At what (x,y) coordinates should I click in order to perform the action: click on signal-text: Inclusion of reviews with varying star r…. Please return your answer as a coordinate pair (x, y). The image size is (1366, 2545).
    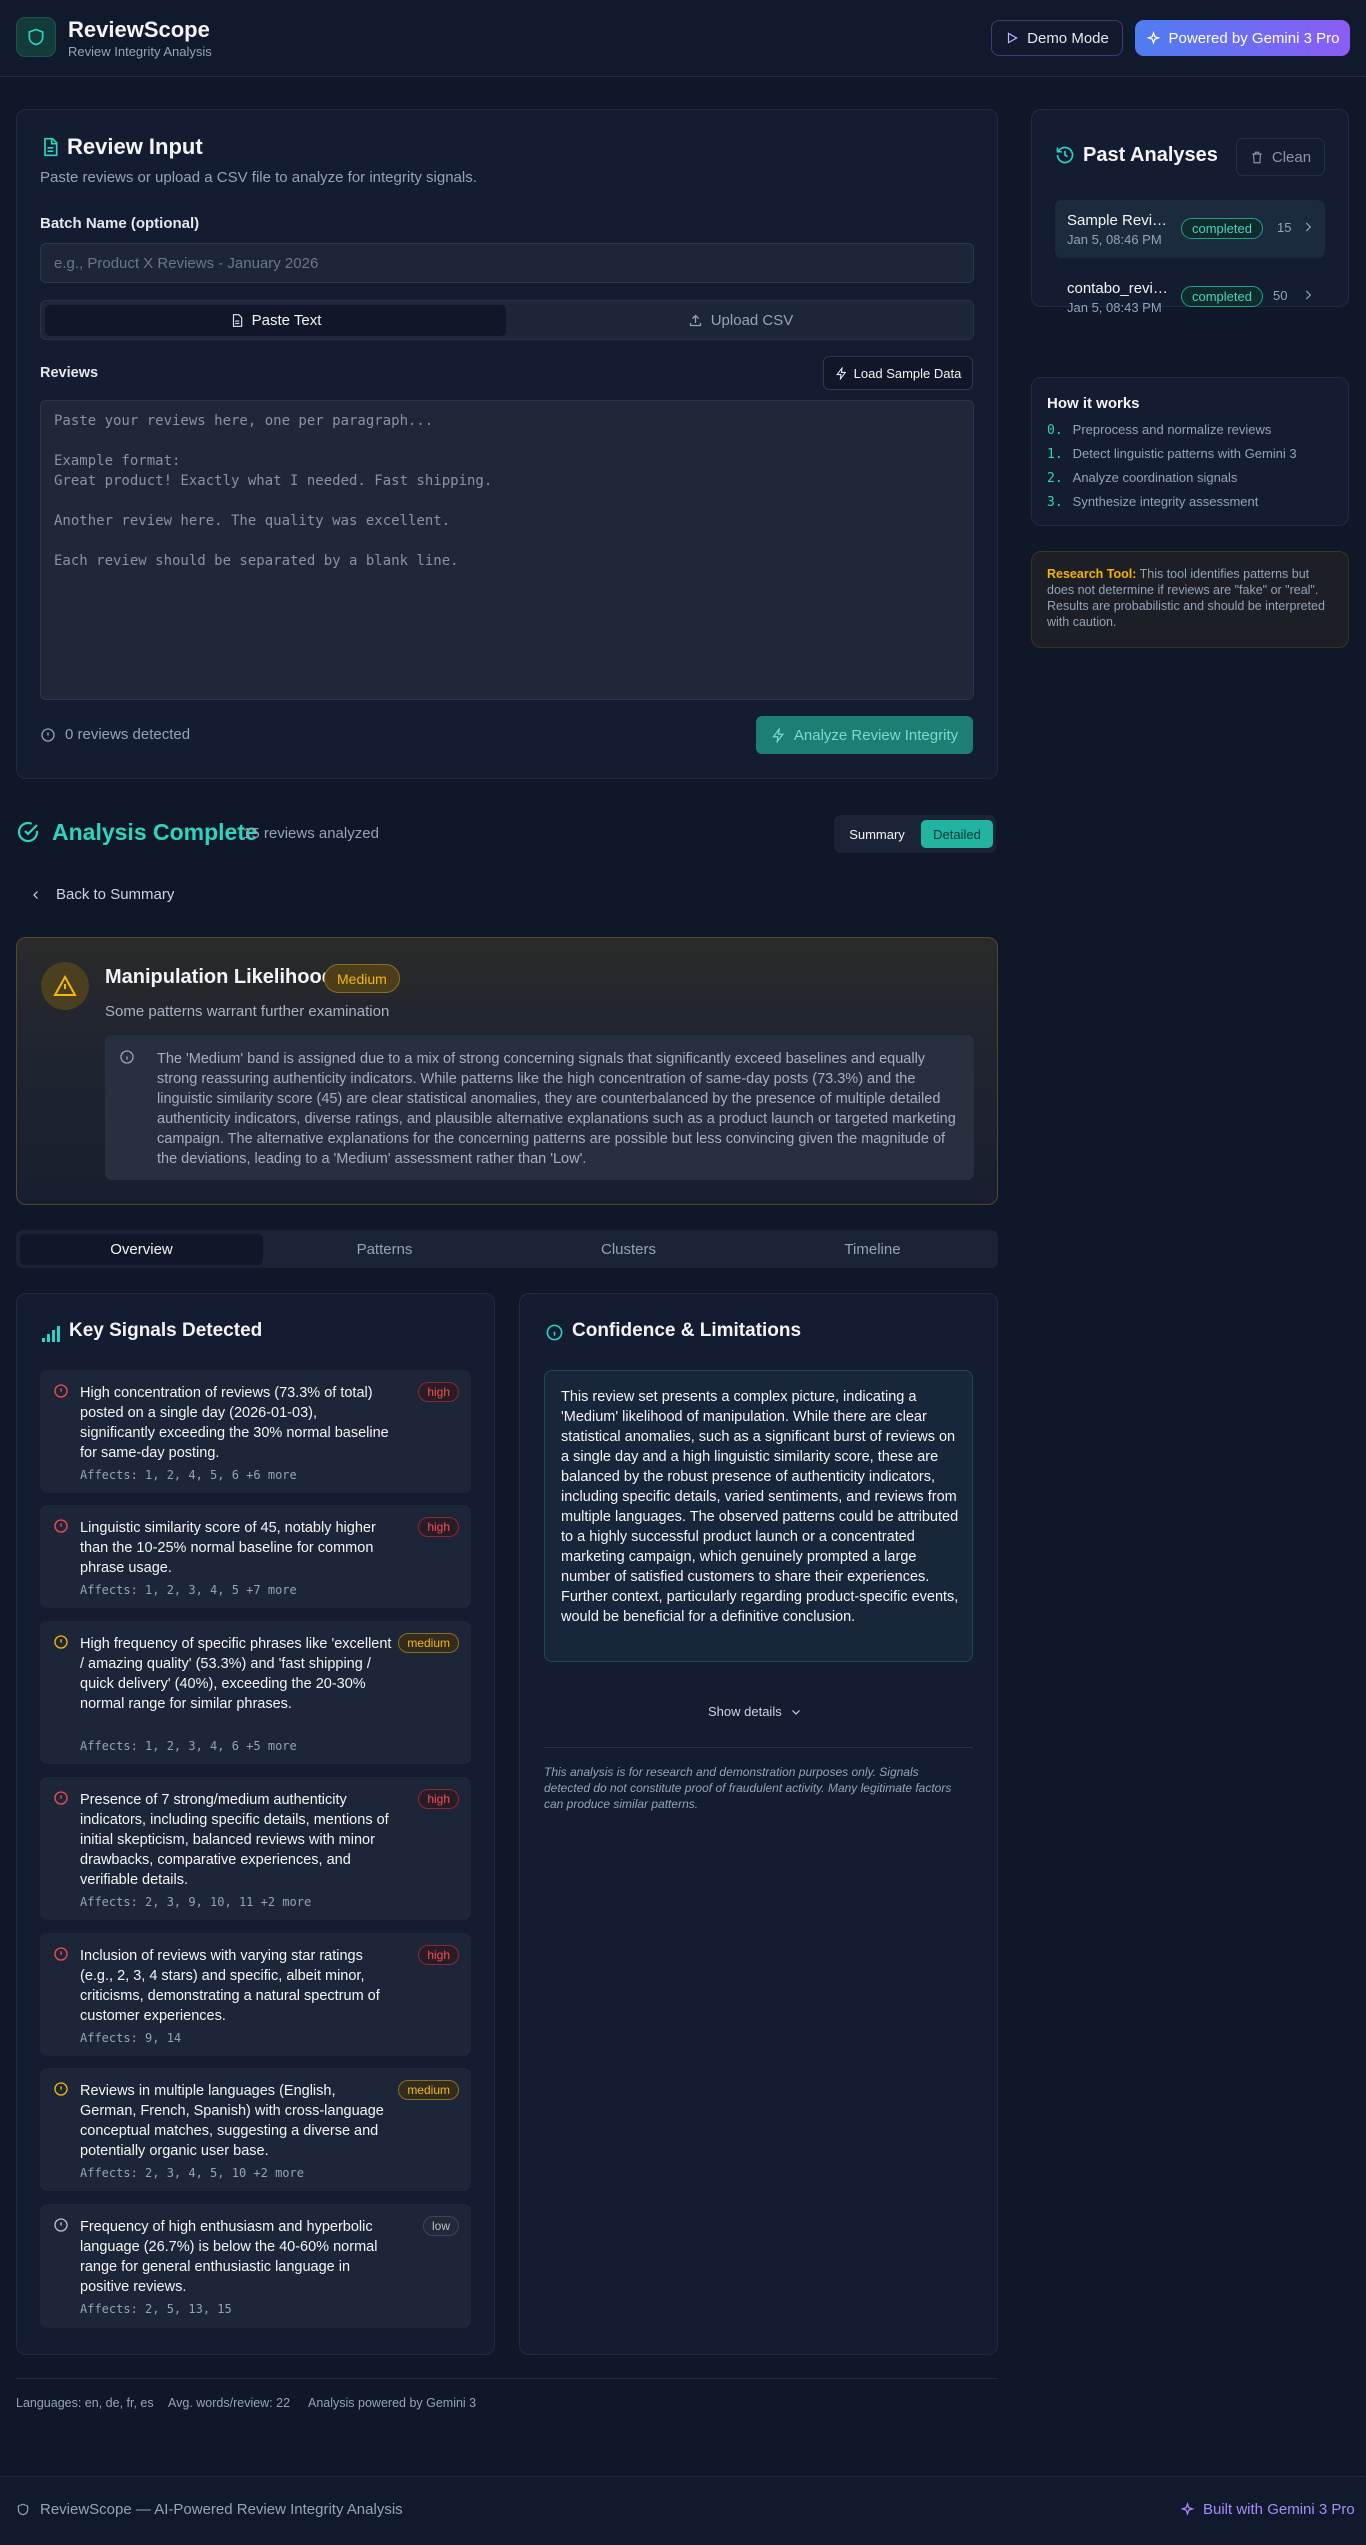
    Looking at the image, I should click on (230, 1986).